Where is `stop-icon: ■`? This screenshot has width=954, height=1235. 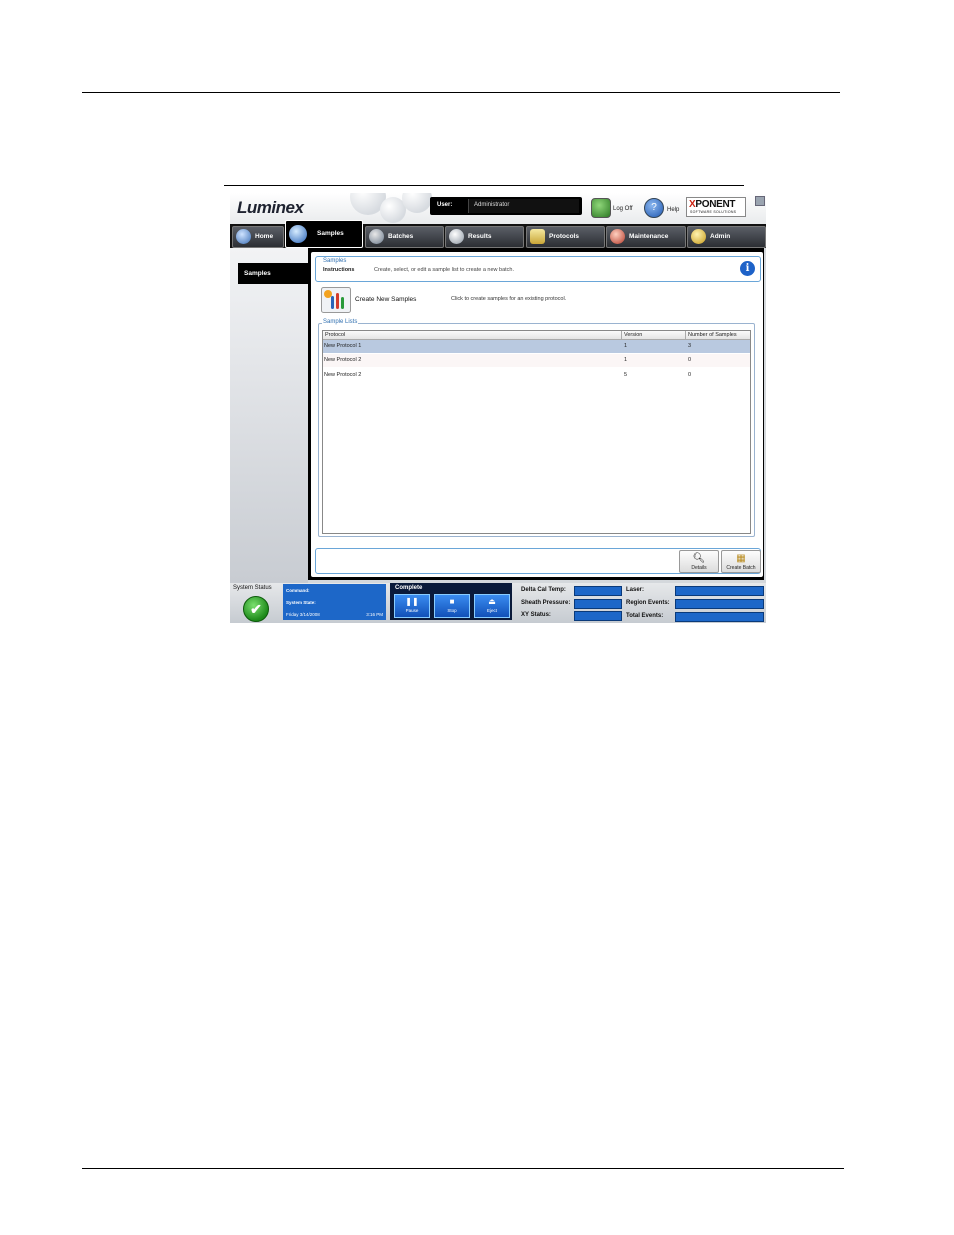 stop-icon: ■ is located at coordinates (452, 601).